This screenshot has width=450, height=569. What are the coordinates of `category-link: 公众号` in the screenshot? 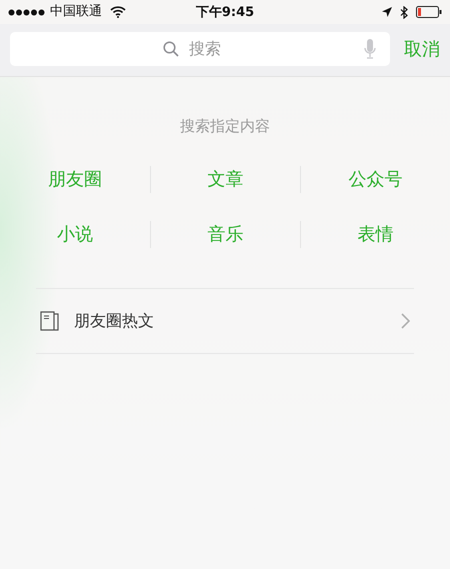 It's located at (375, 179).